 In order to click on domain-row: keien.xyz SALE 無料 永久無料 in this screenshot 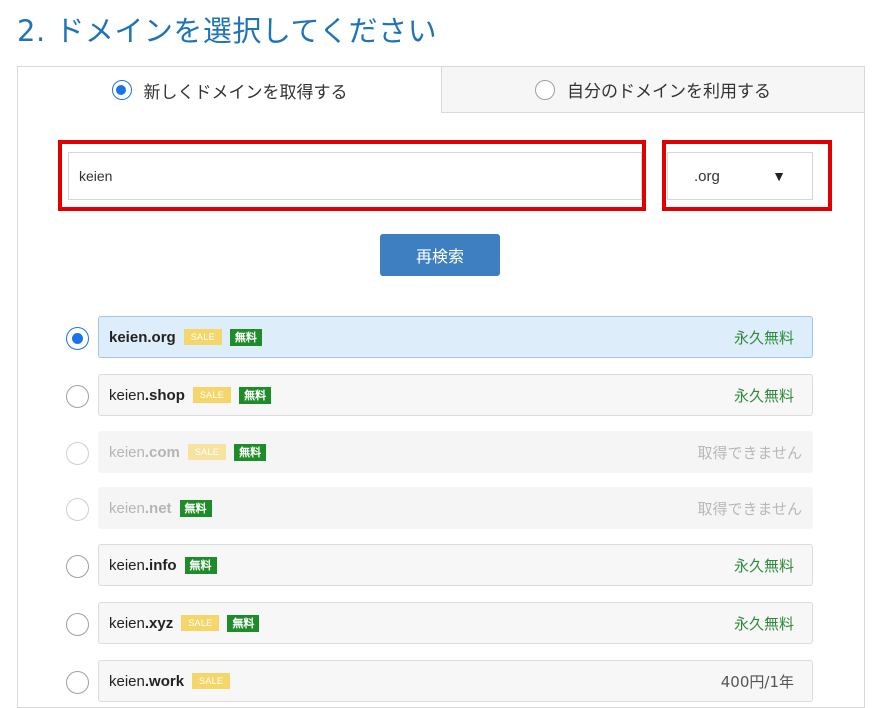, I will do `click(440, 624)`.